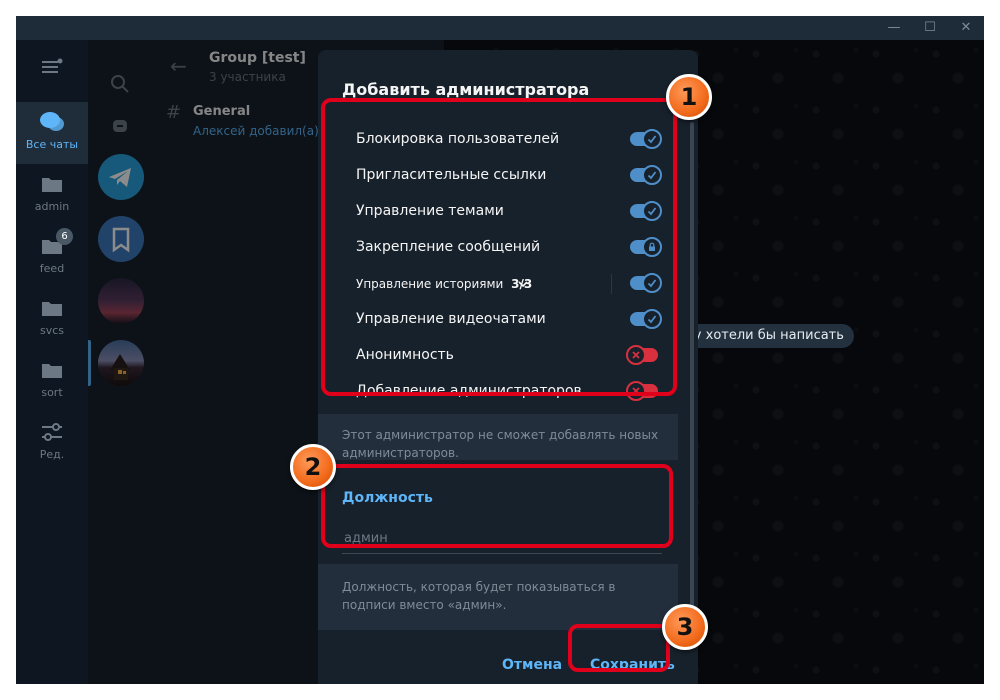  I want to click on permission-row-manage-topics: Управление темами, so click(498, 212).